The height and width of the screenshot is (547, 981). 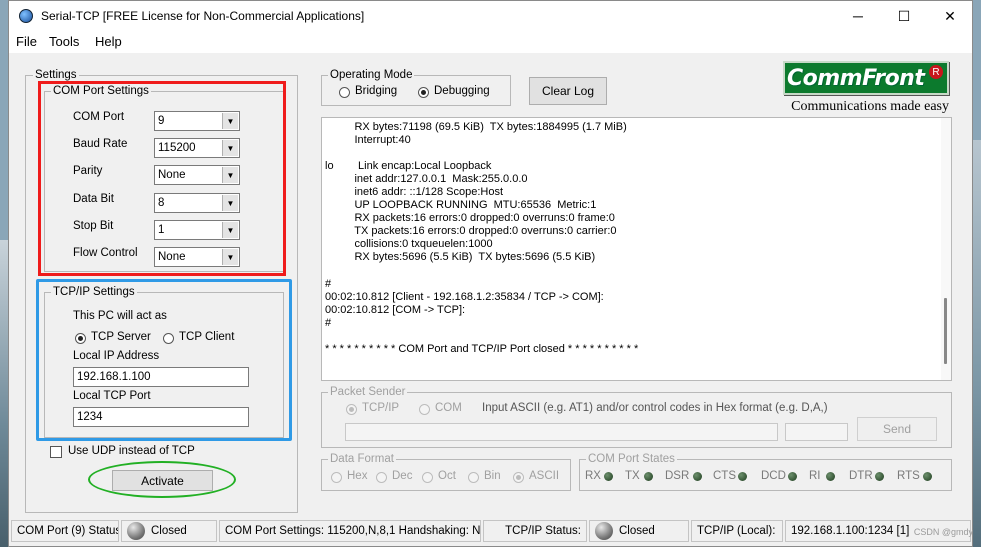 What do you see at coordinates (856, 78) in the screenshot?
I see `logo-brand: CommFront` at bounding box center [856, 78].